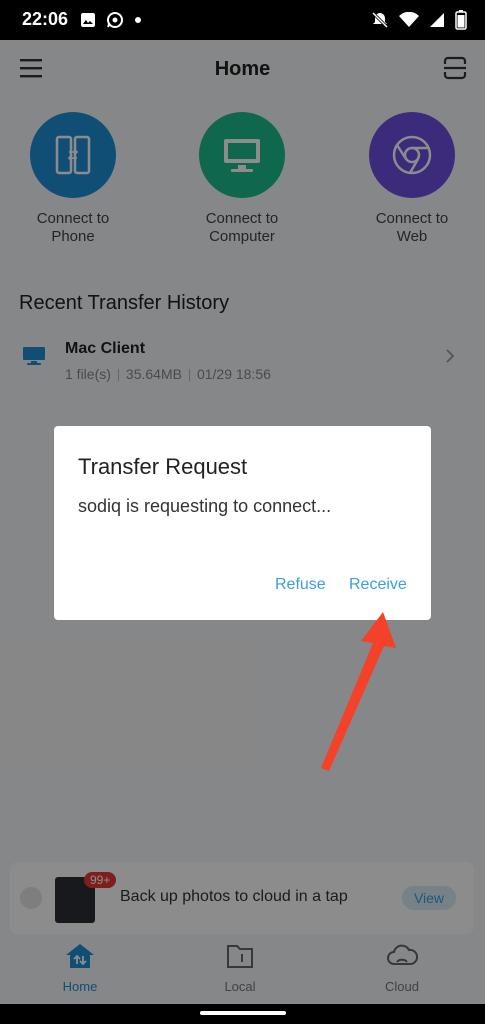 This screenshot has height=1024, width=485. I want to click on wifi-icon, so click(409, 19).